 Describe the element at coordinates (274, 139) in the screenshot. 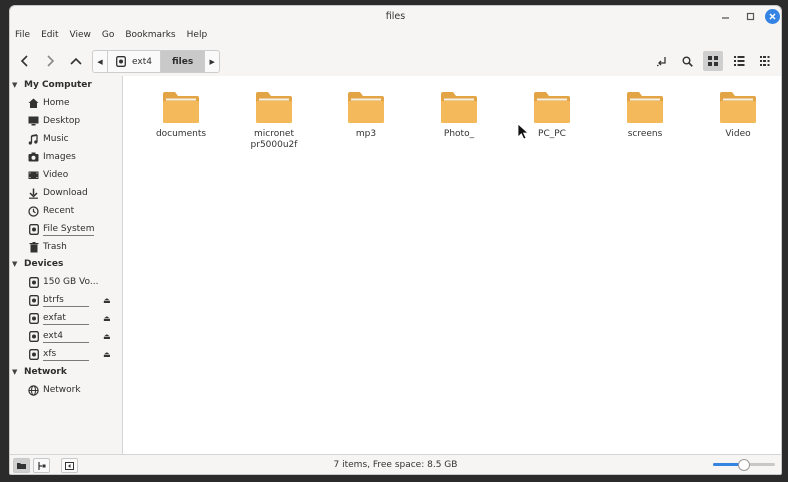

I see `folder-name: micronet pr5000u2f` at that location.